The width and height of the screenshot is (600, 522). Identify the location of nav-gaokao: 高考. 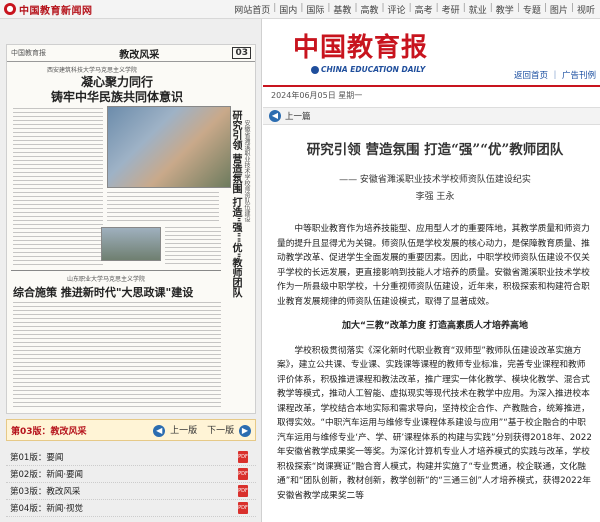
(424, 9).